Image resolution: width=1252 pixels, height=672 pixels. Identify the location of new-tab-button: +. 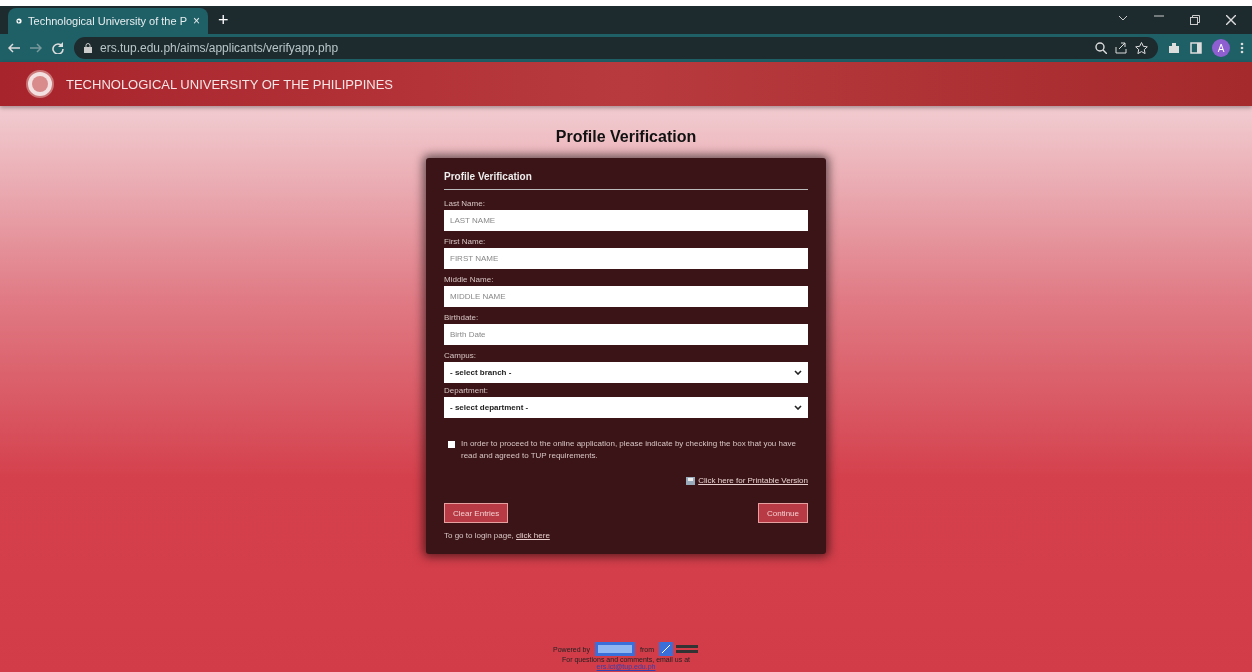
(223, 20).